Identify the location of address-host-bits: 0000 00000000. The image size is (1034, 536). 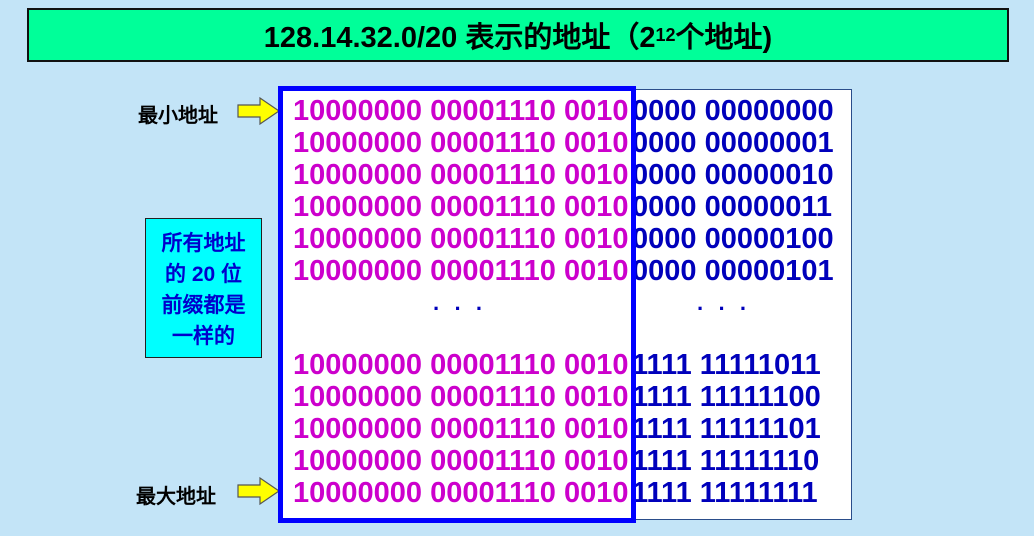
(733, 111).